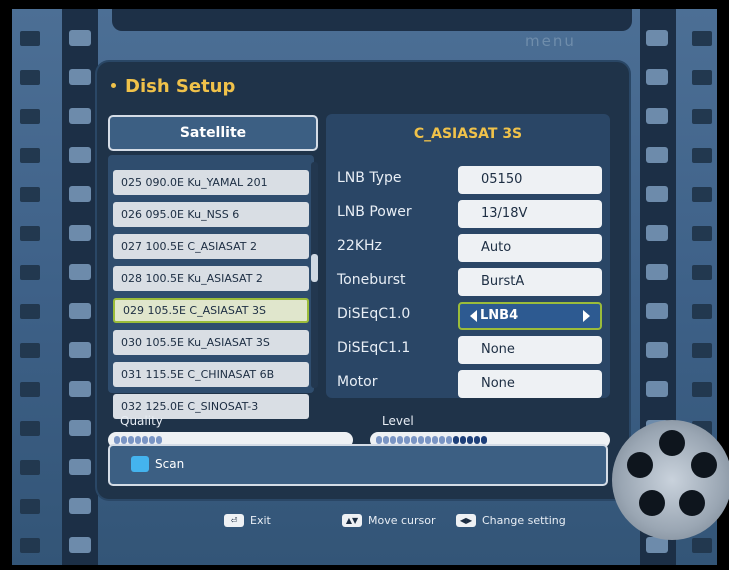 This screenshot has height=570, width=729. I want to click on setting-value: 13/18V, so click(530, 214).